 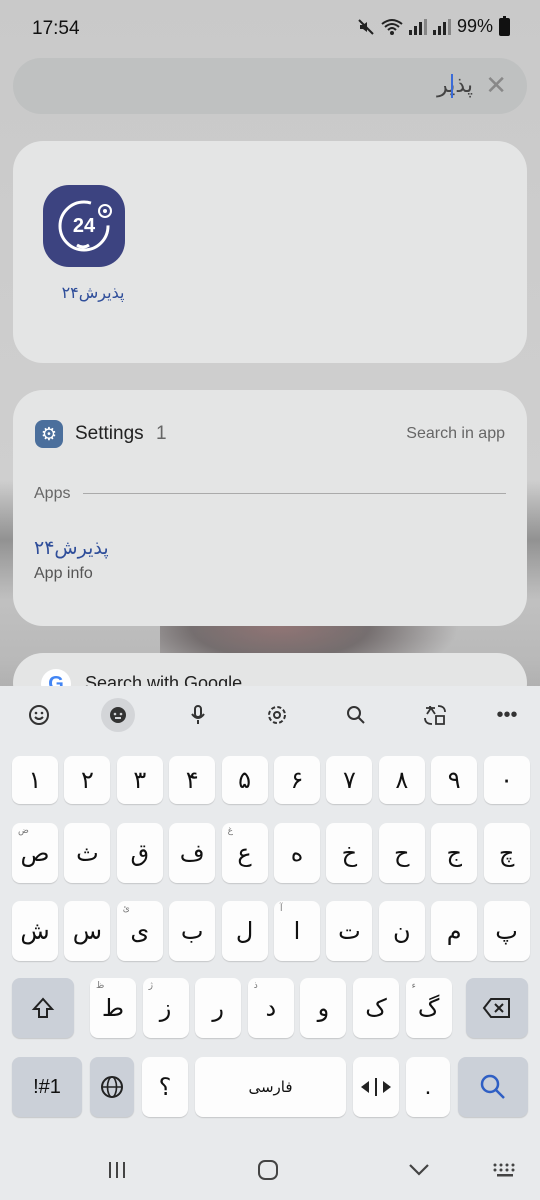 I want to click on keyboard-switch-icon, so click(x=505, y=1170).